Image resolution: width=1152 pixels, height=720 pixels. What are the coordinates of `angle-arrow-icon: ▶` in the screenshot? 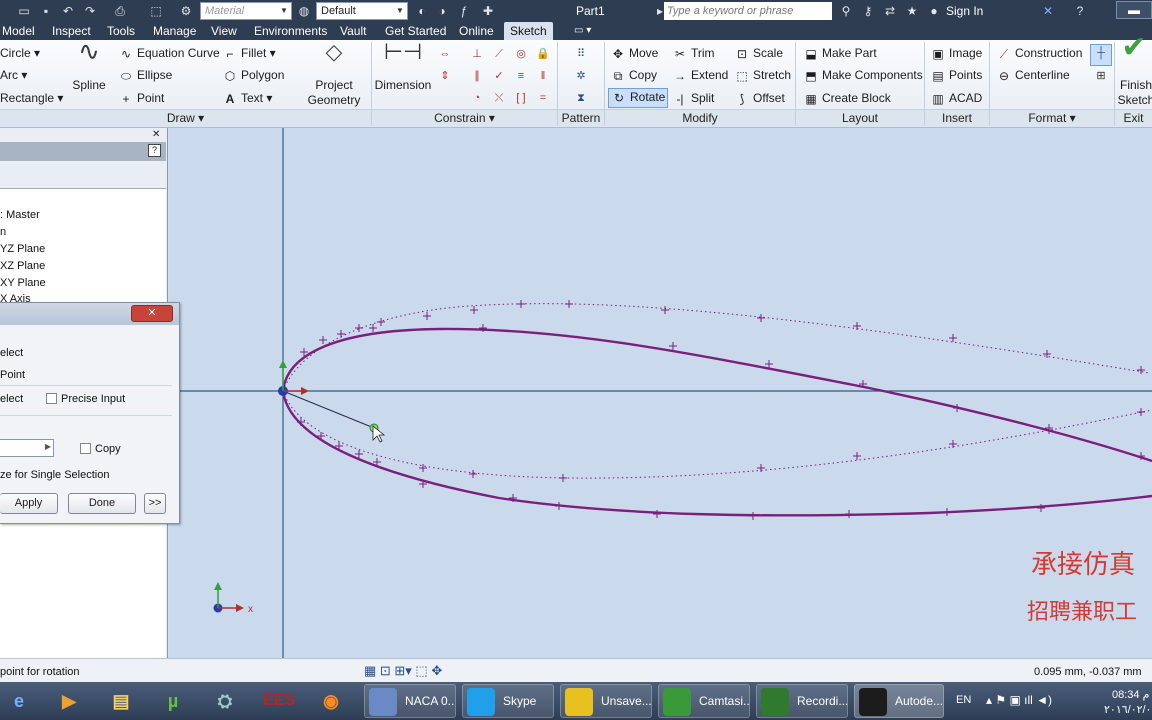 It's located at (48, 446).